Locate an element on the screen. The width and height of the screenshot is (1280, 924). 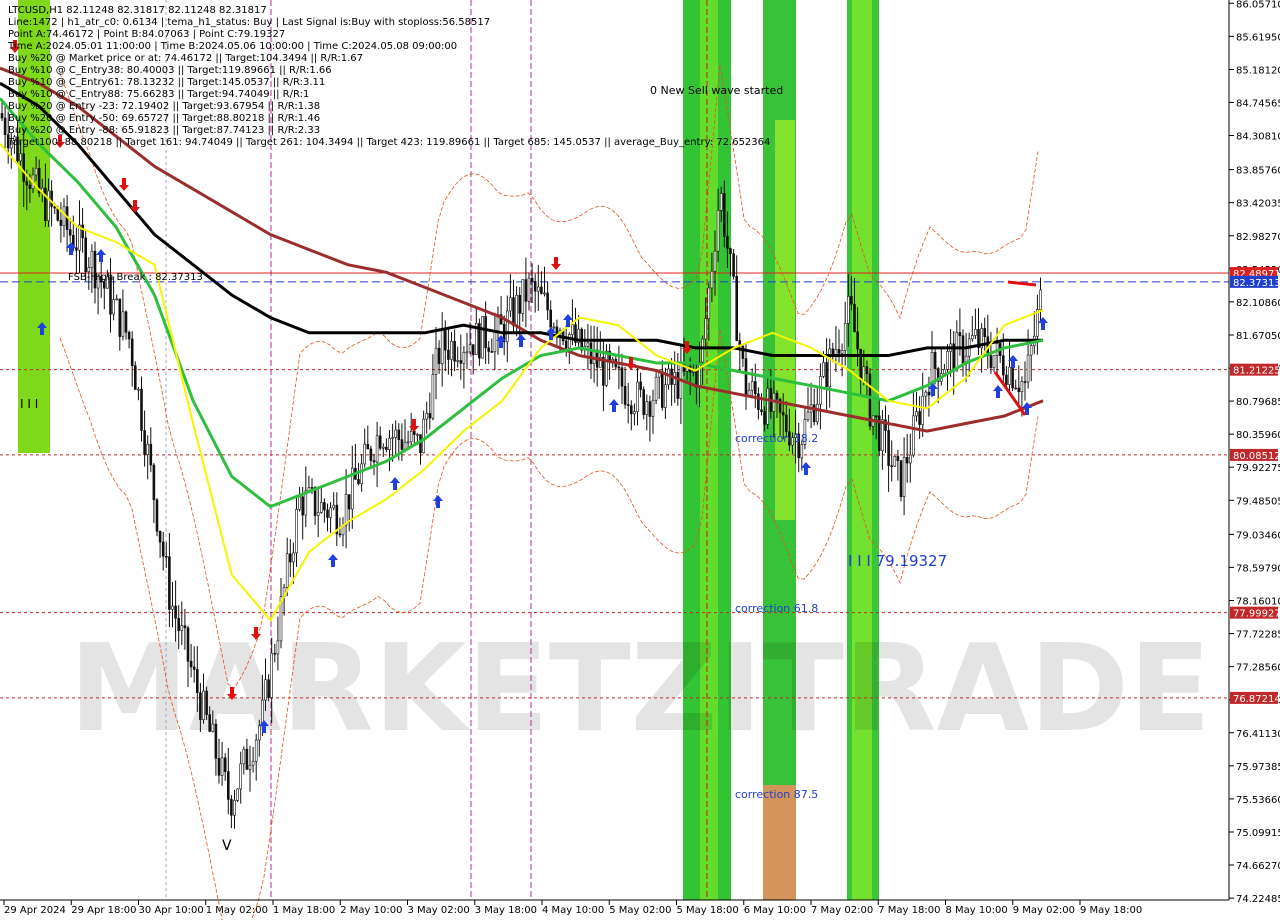
level-label: 77.99927 is located at coordinates (1256, 614).